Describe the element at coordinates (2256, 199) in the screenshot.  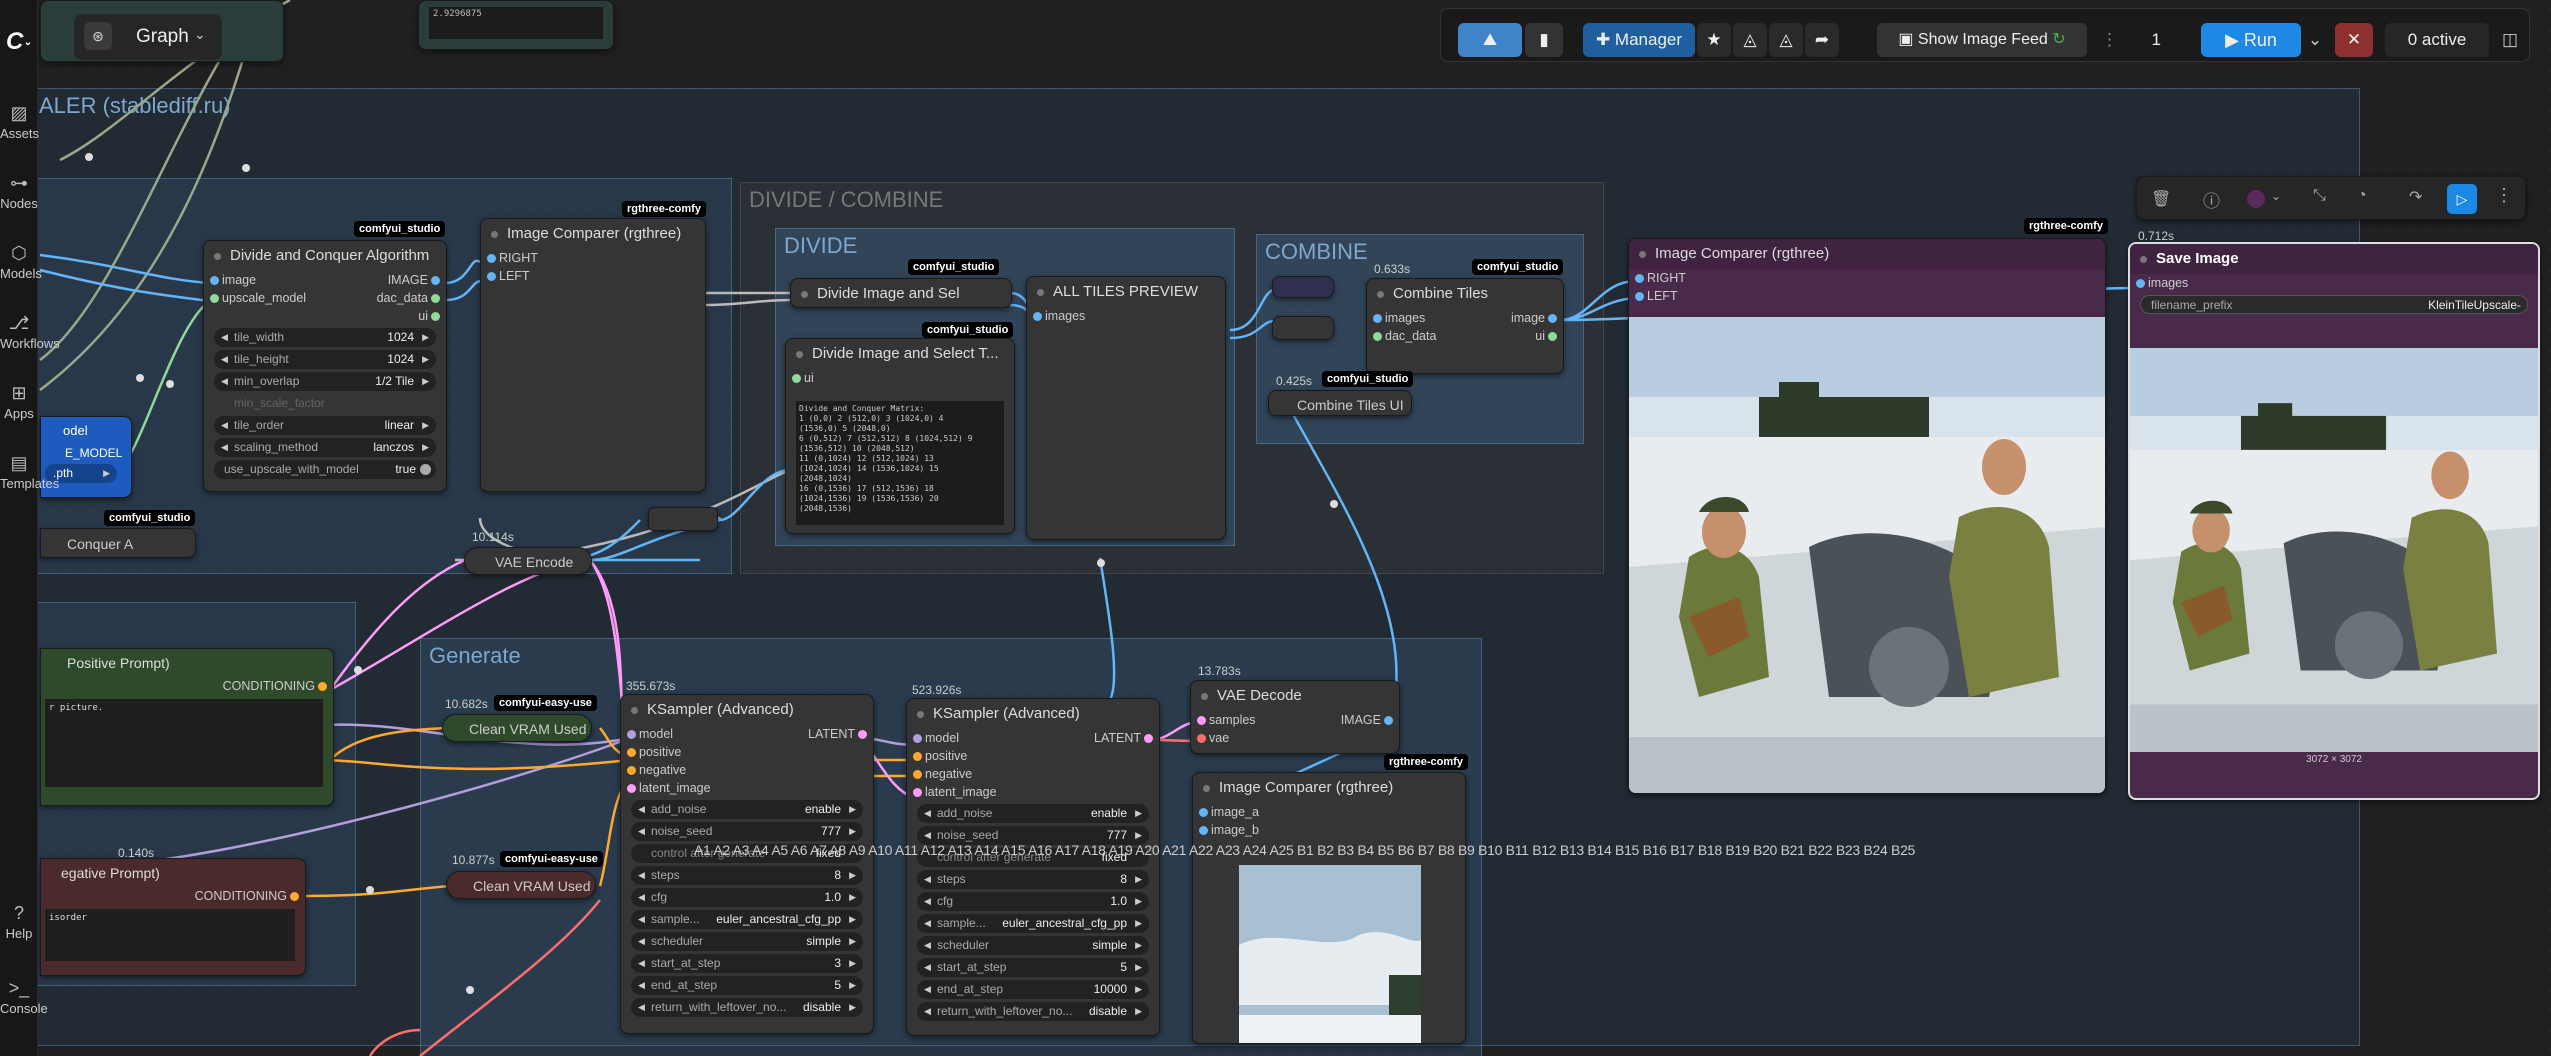
I see `color-icon` at that location.